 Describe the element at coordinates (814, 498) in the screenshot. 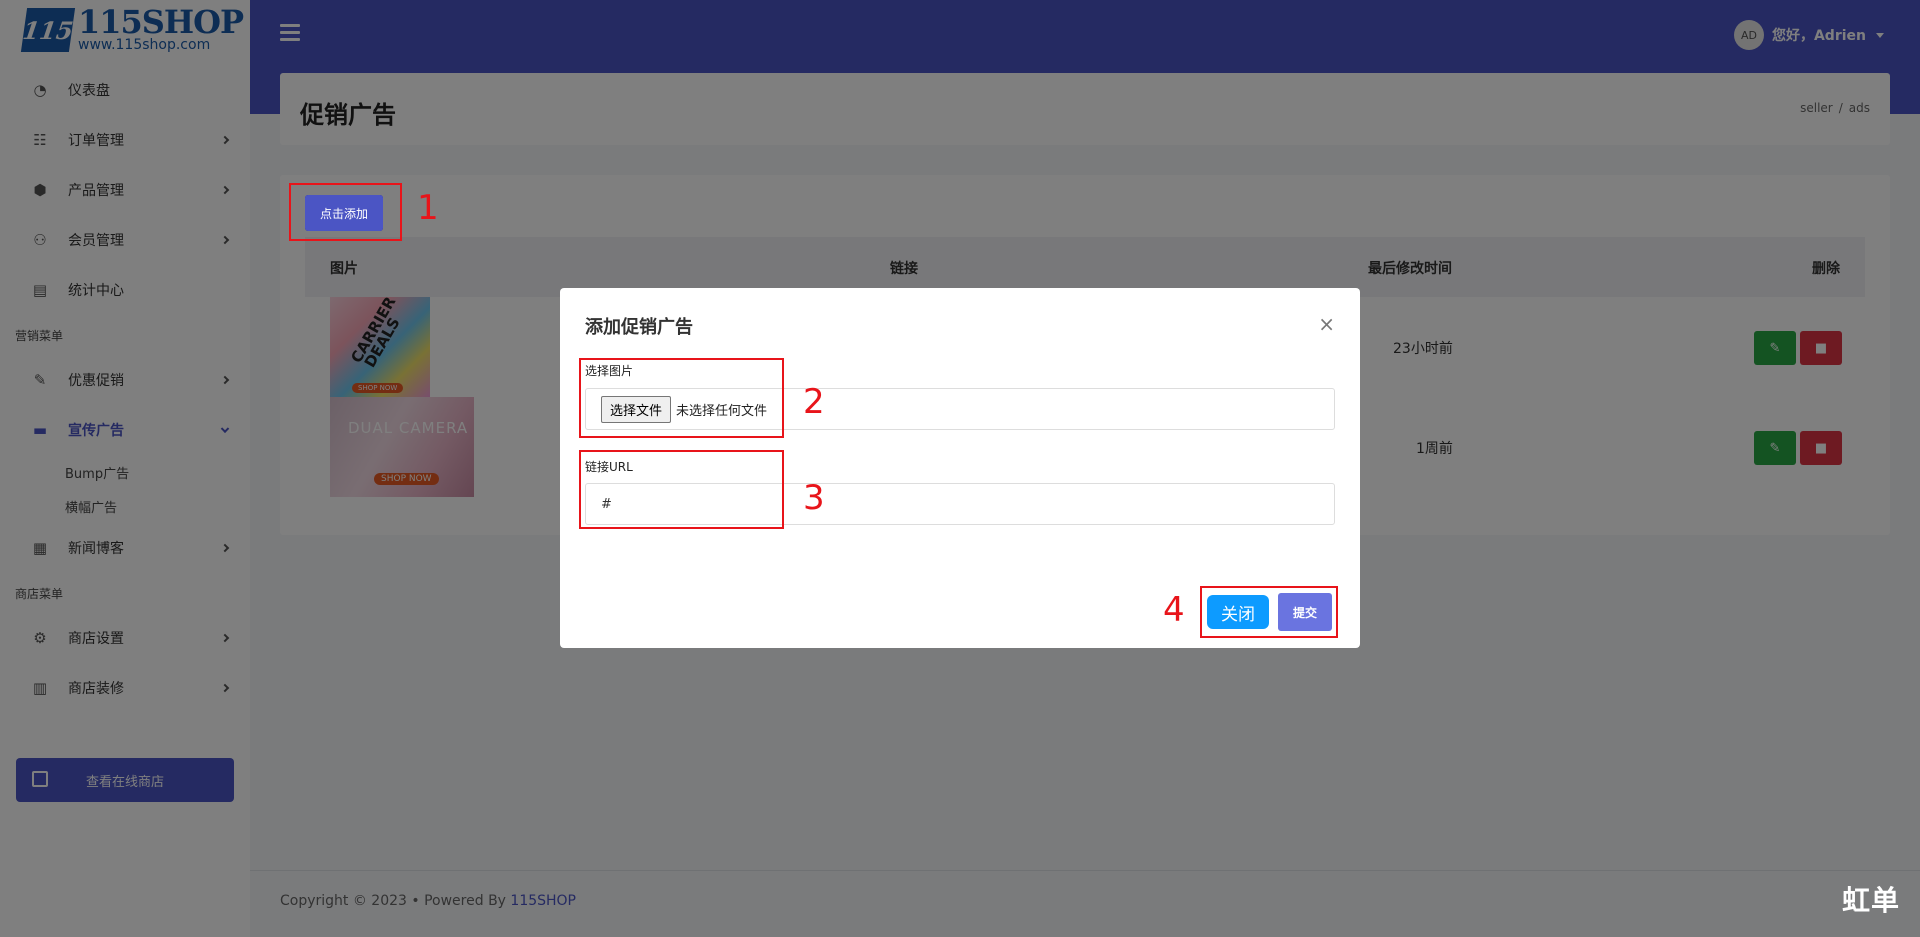

I see `annotation-number-3: 3` at that location.